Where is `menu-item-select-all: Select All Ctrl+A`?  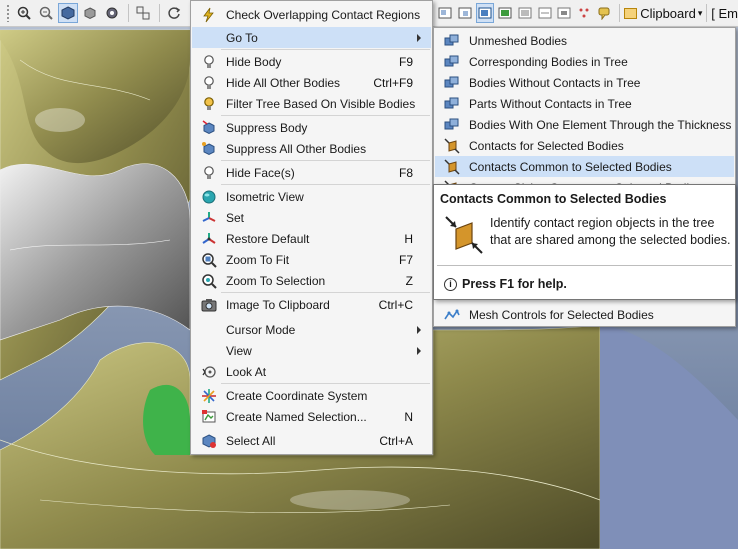
menu-item-select-all: Select All Ctrl+A is located at coordinates (311, 440).